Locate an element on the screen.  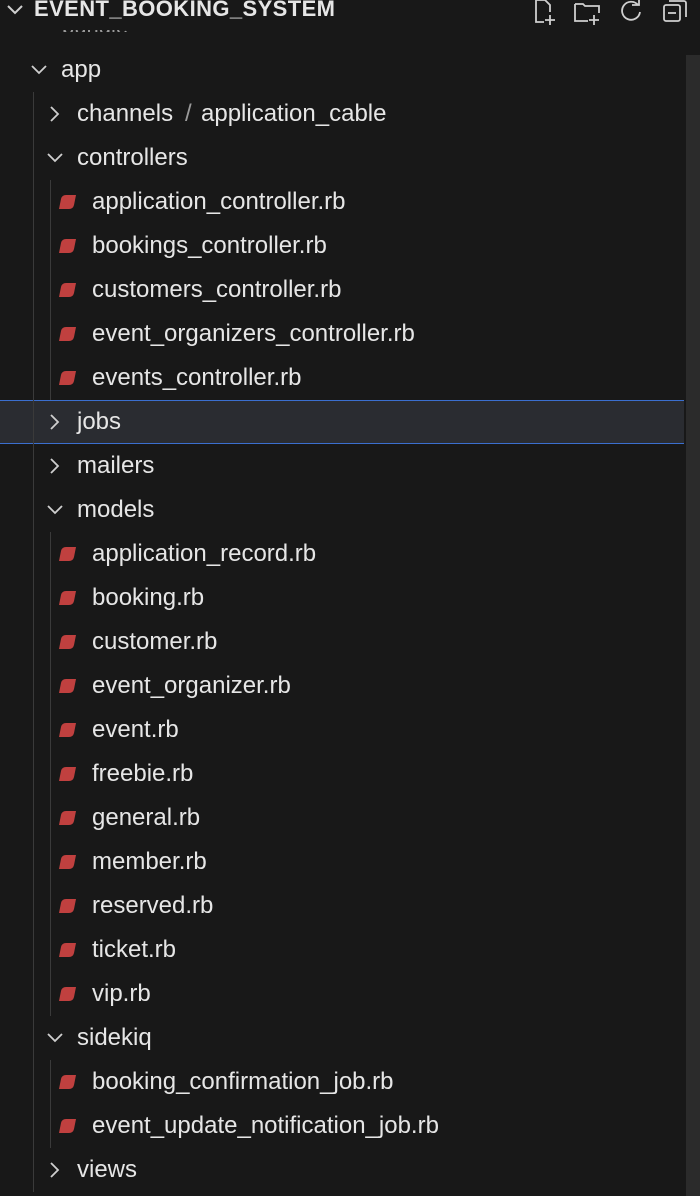
file-member-rb: member.rb is located at coordinates (342, 862).